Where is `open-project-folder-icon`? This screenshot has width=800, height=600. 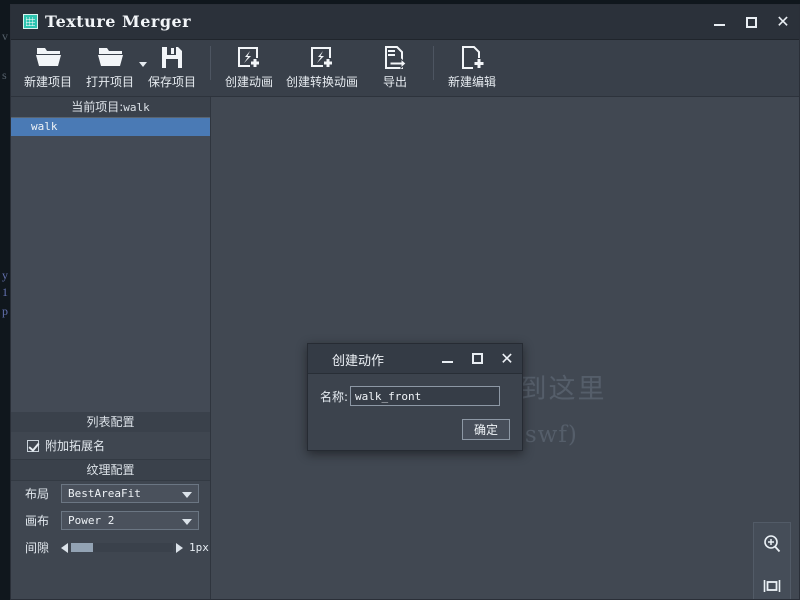 open-project-folder-icon is located at coordinates (110, 57).